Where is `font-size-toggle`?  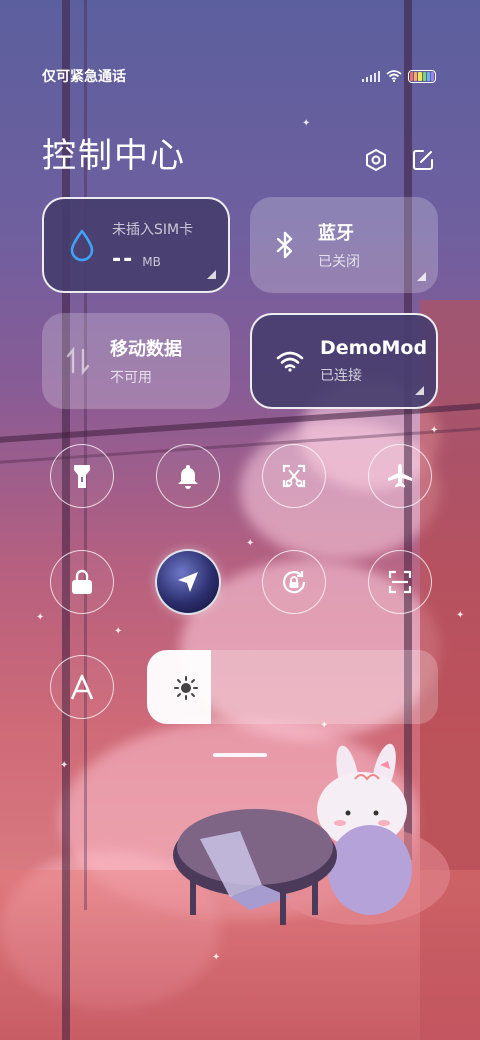 font-size-toggle is located at coordinates (82, 687).